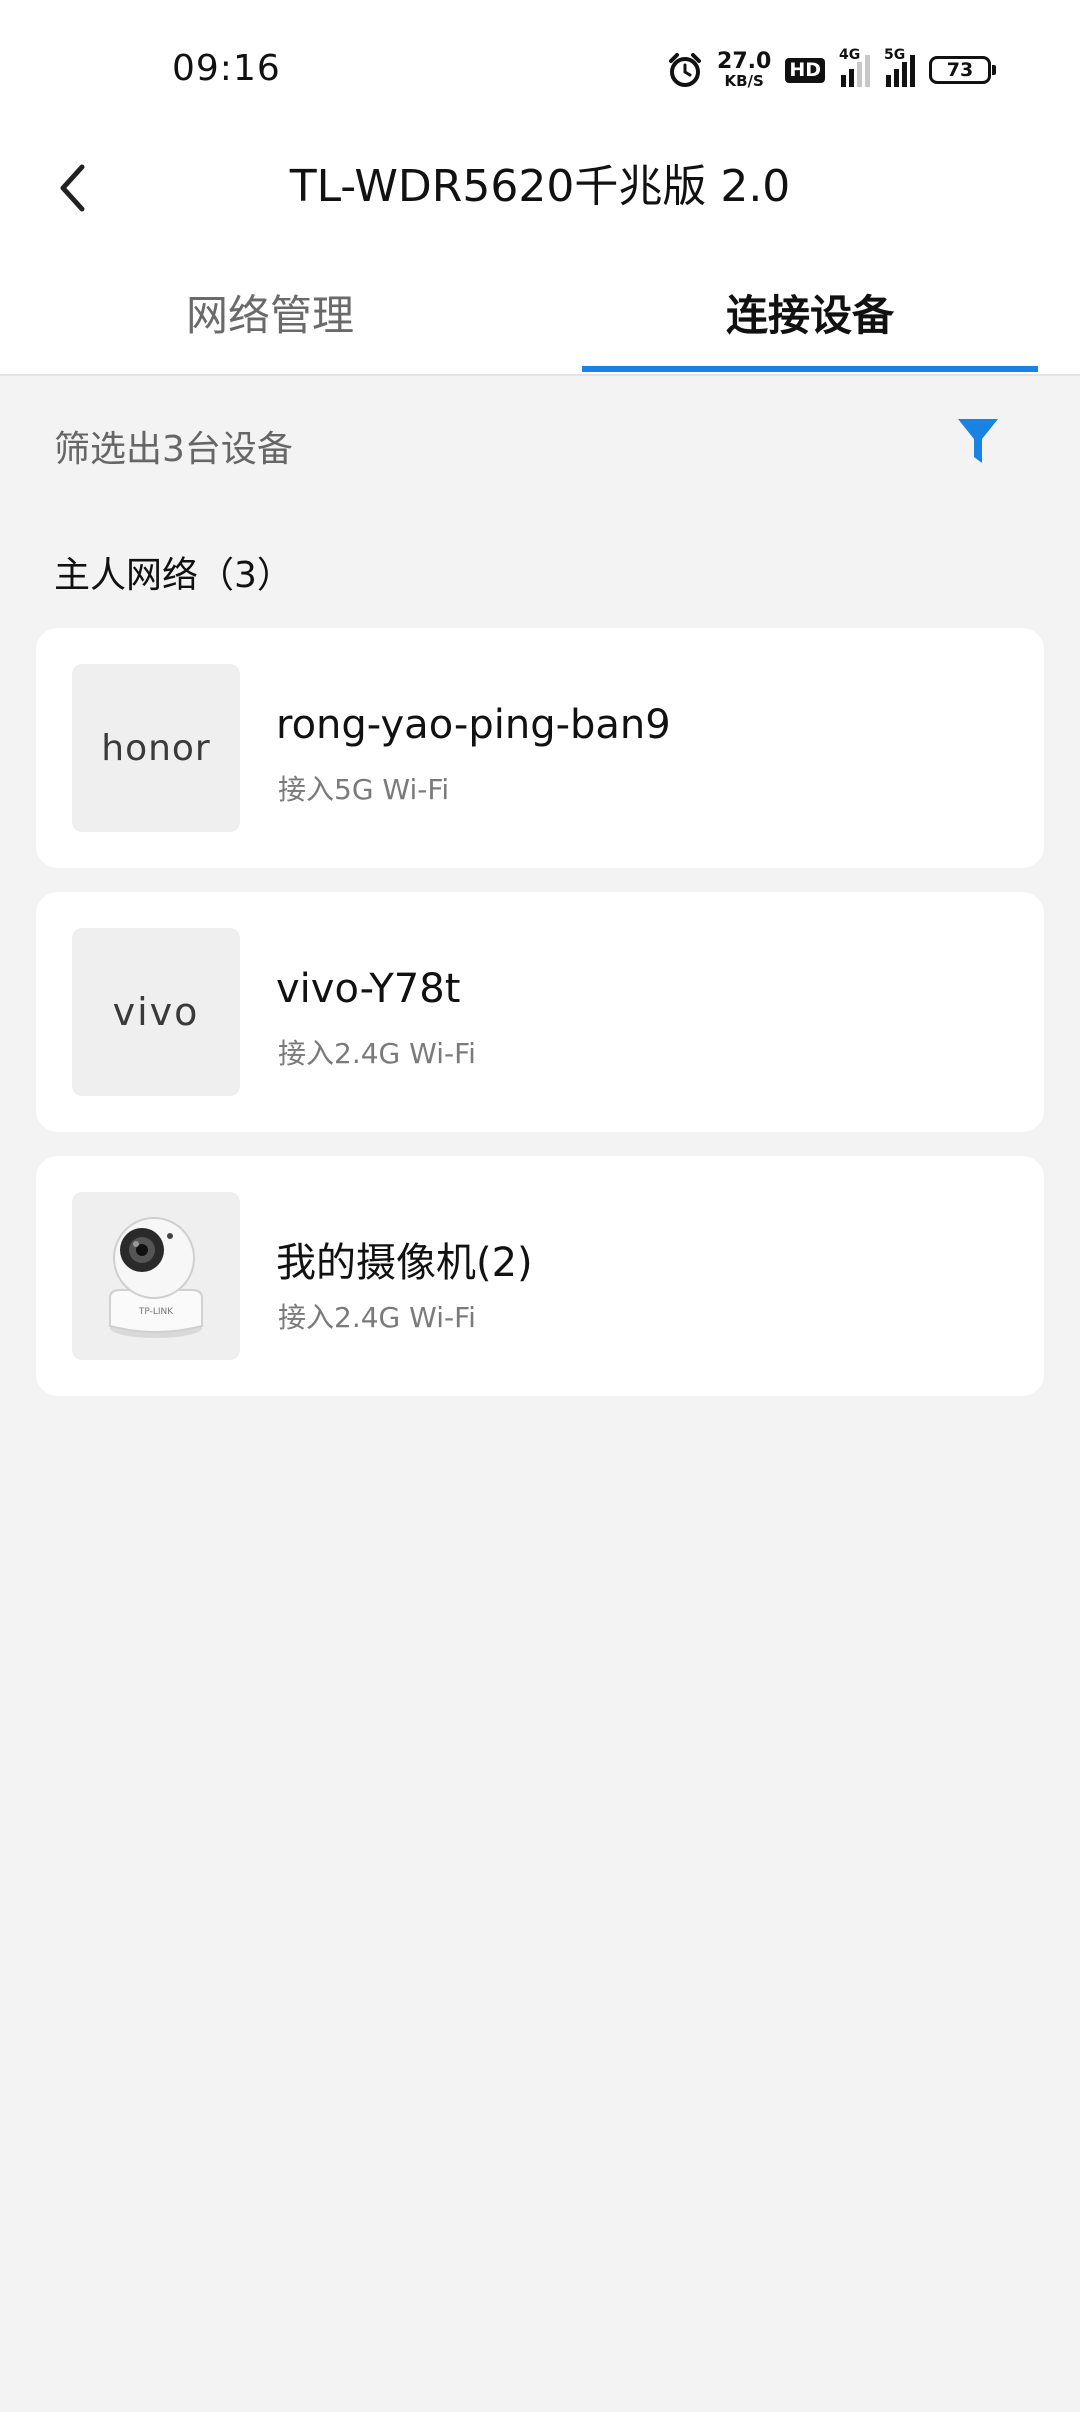 This screenshot has height=2412, width=1080. Describe the element at coordinates (854, 67) in the screenshot. I see `sim1-signal-icon: 4G` at that location.